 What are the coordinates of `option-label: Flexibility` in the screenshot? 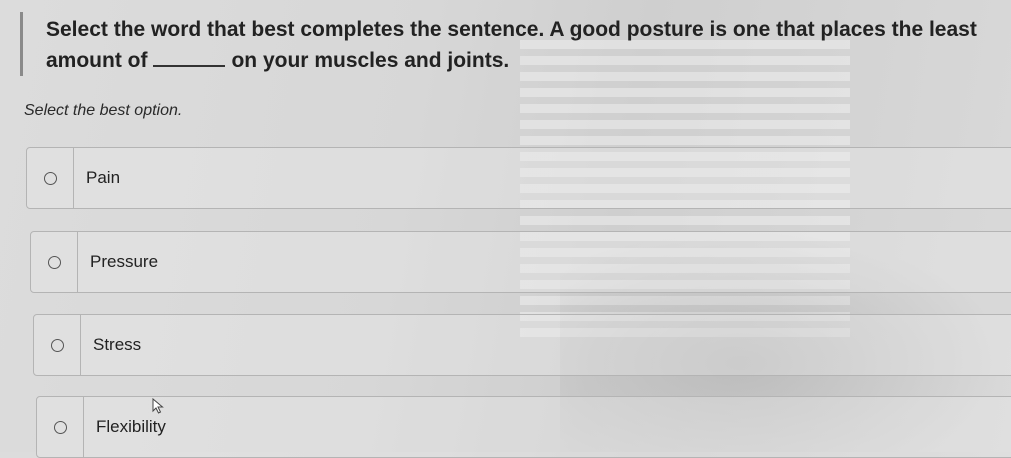 It's located at (131, 426).